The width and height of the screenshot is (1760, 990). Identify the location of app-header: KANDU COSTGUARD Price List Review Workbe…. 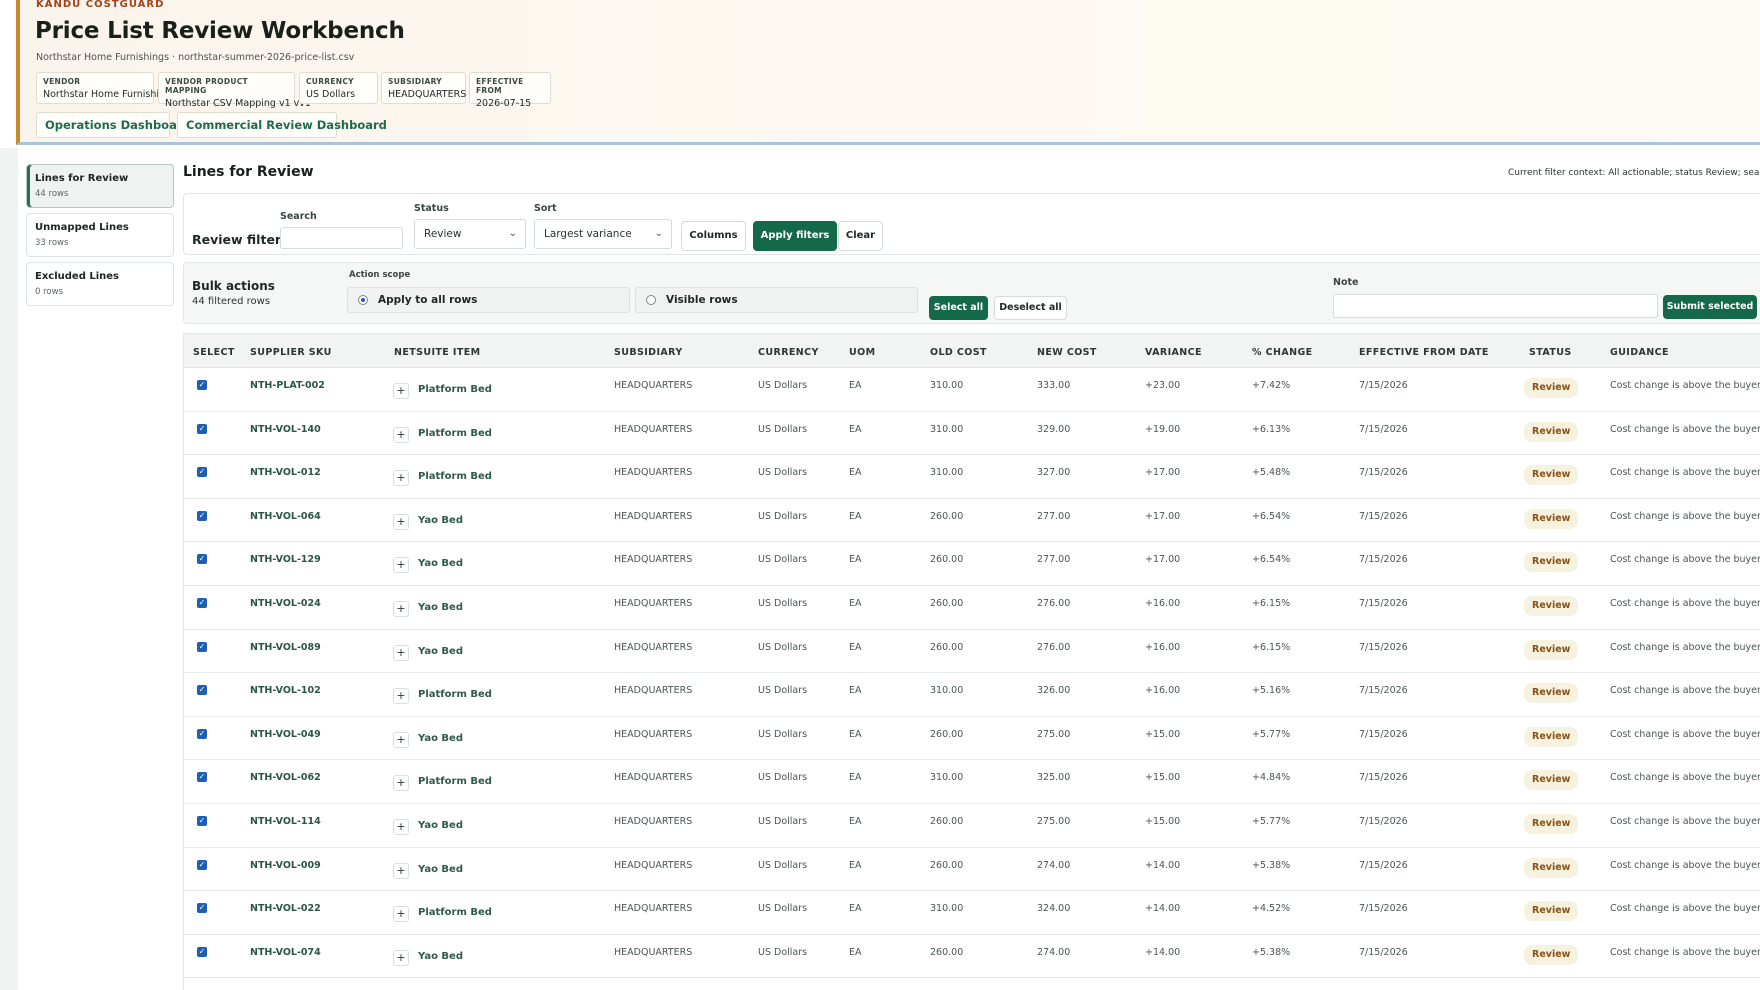
(888, 72).